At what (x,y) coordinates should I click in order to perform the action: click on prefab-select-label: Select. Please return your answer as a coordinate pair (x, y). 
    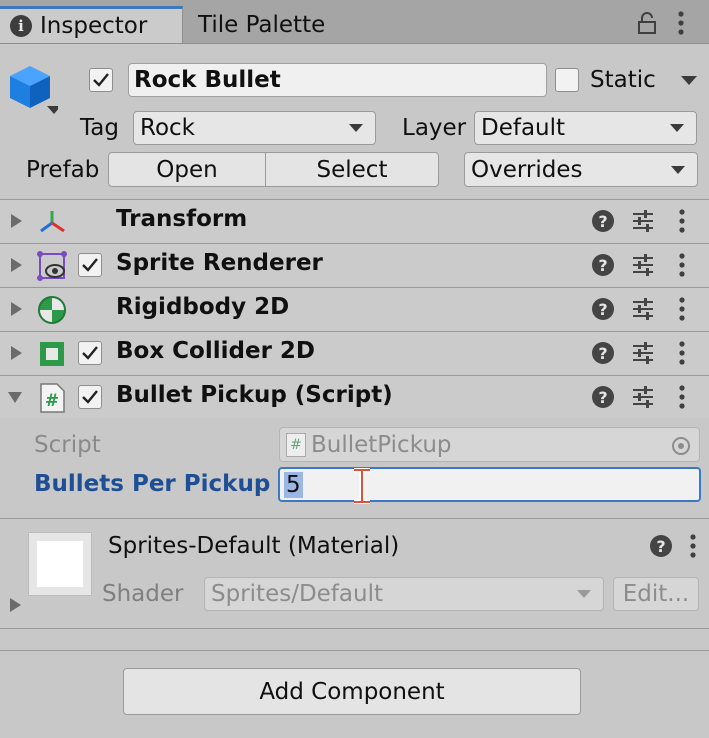
    Looking at the image, I should click on (352, 169).